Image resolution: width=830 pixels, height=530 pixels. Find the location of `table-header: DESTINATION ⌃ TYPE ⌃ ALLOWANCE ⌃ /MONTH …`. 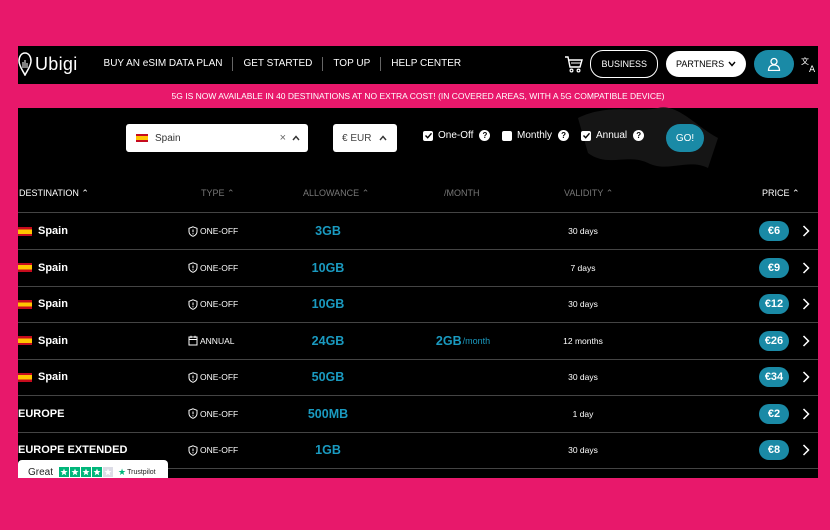

table-header: DESTINATION ⌃ TYPE ⌃ ALLOWANCE ⌃ /MONTH … is located at coordinates (418, 194).